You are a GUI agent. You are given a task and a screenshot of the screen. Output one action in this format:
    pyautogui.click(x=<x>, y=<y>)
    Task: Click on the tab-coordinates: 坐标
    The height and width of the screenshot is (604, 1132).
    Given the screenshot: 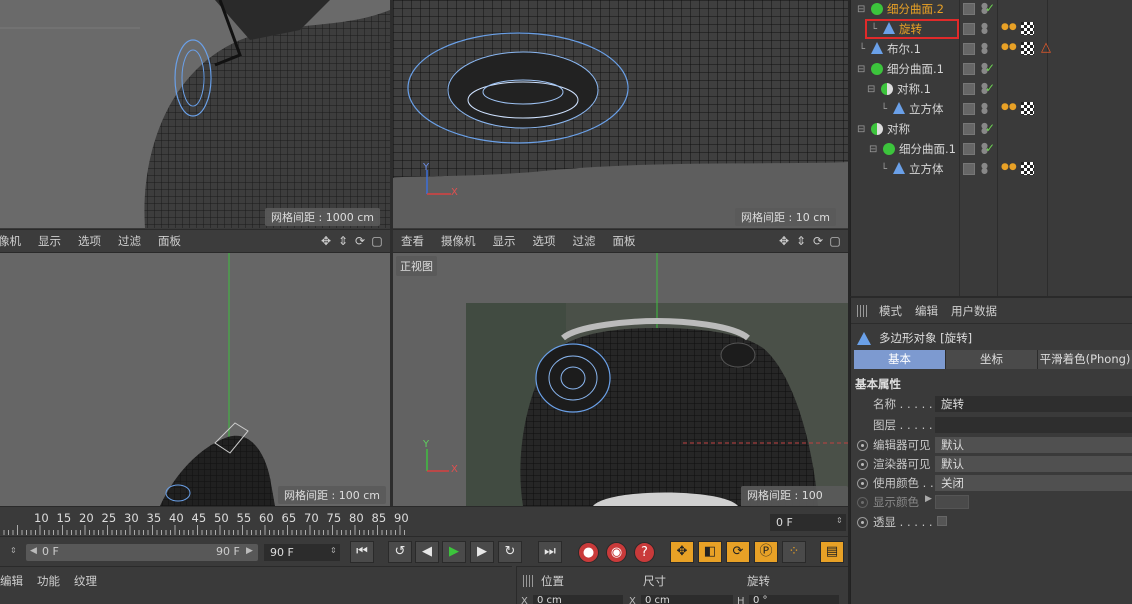 What is the action you would take?
    pyautogui.click(x=992, y=359)
    